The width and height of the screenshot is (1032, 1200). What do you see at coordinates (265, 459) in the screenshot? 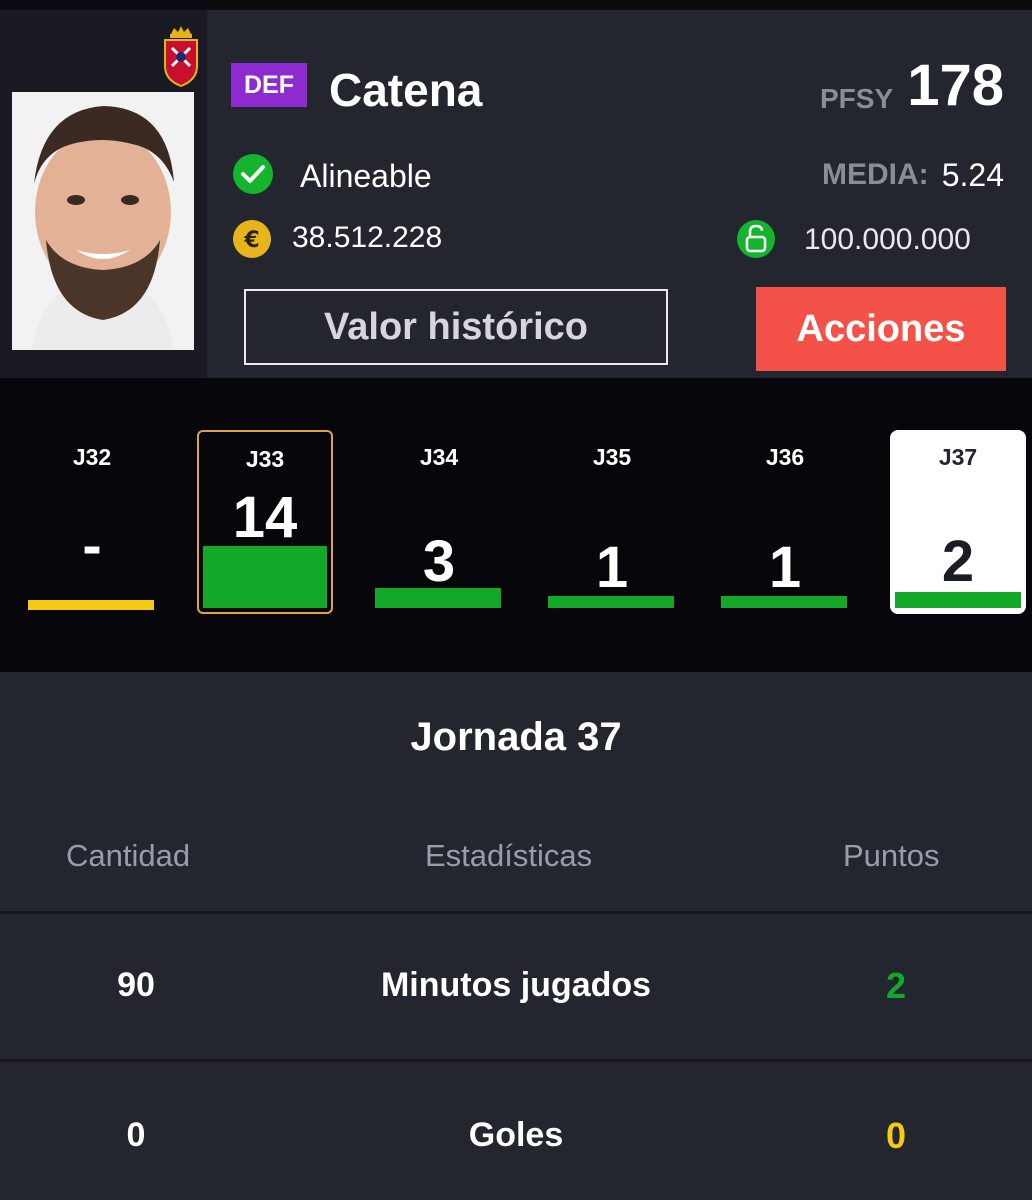
I see `gameweek-label: J33` at bounding box center [265, 459].